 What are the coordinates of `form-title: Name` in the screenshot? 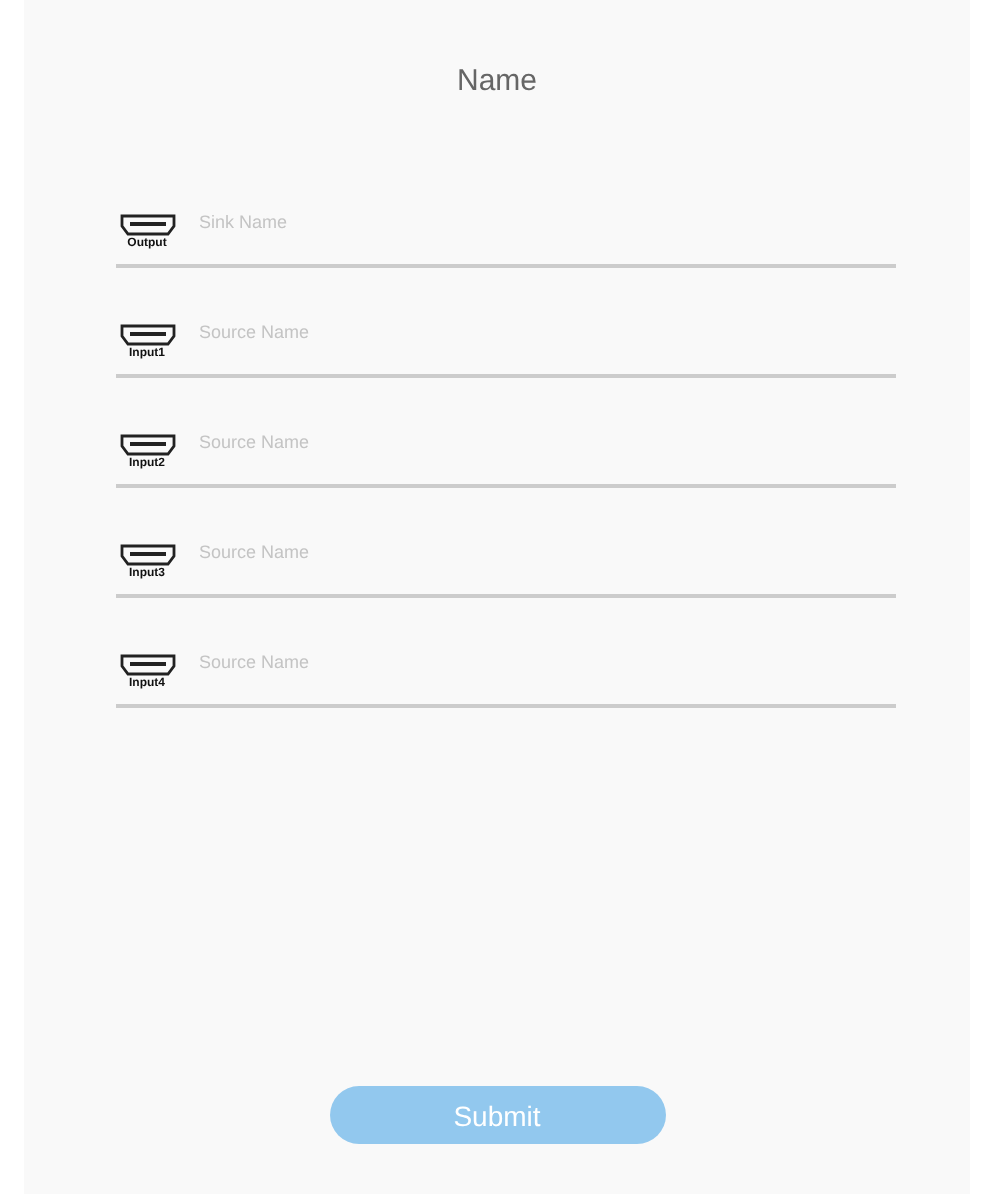 It's located at (496, 81).